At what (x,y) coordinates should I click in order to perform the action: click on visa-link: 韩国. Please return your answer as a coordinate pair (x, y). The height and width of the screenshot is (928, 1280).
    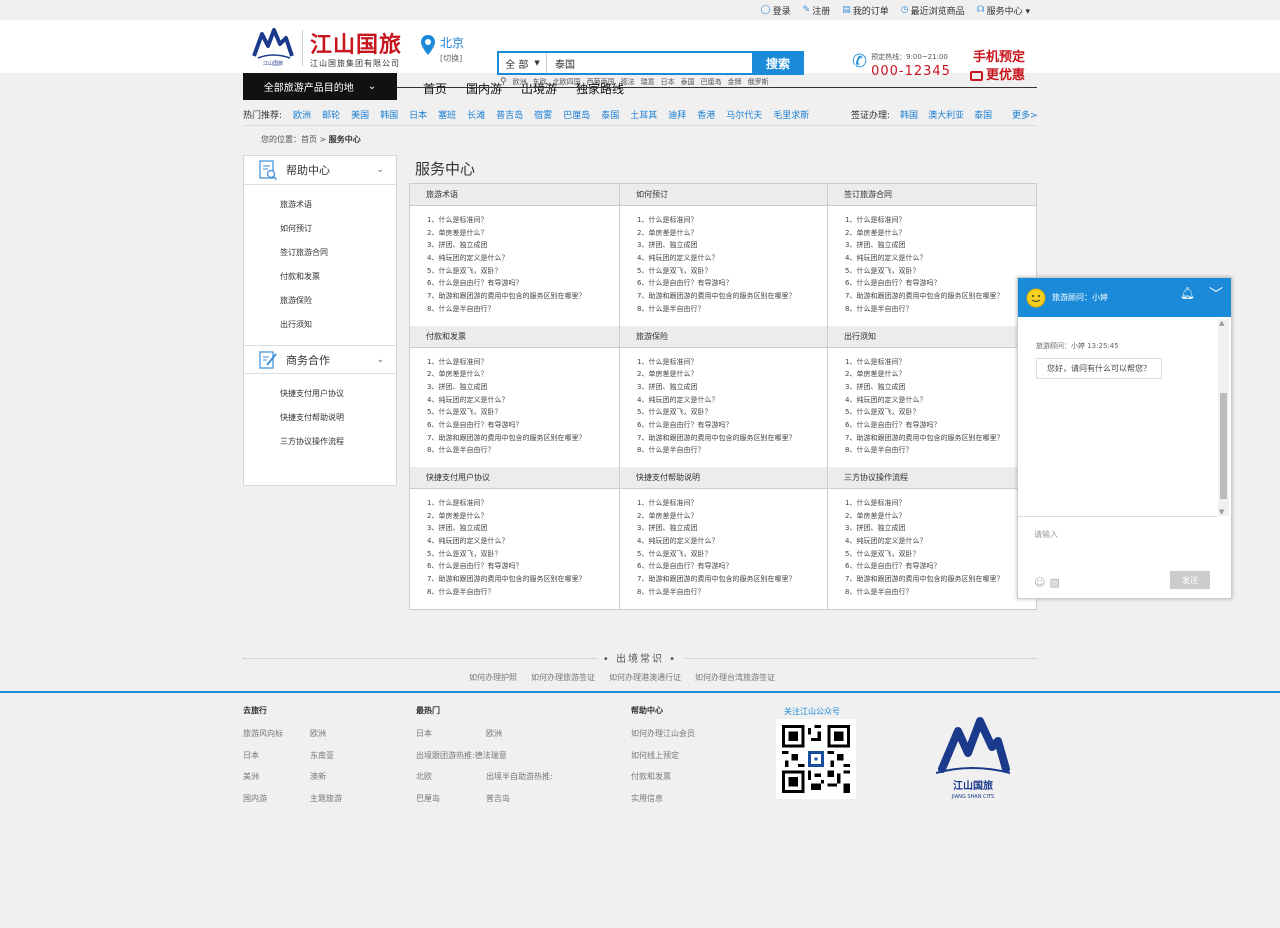
    Looking at the image, I should click on (909, 114).